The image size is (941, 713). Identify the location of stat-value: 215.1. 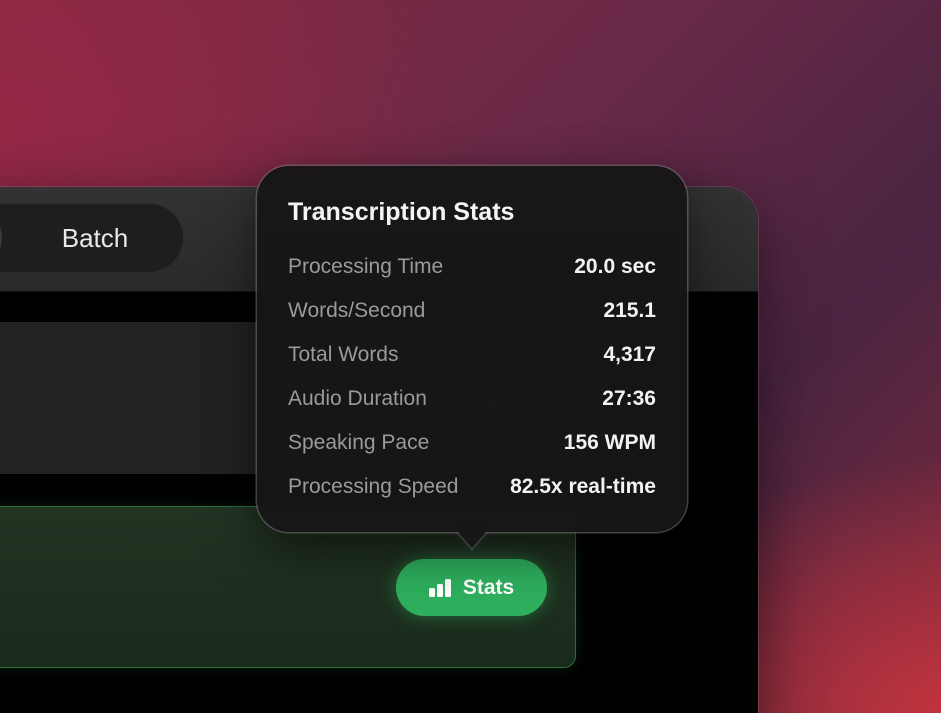
(629, 310).